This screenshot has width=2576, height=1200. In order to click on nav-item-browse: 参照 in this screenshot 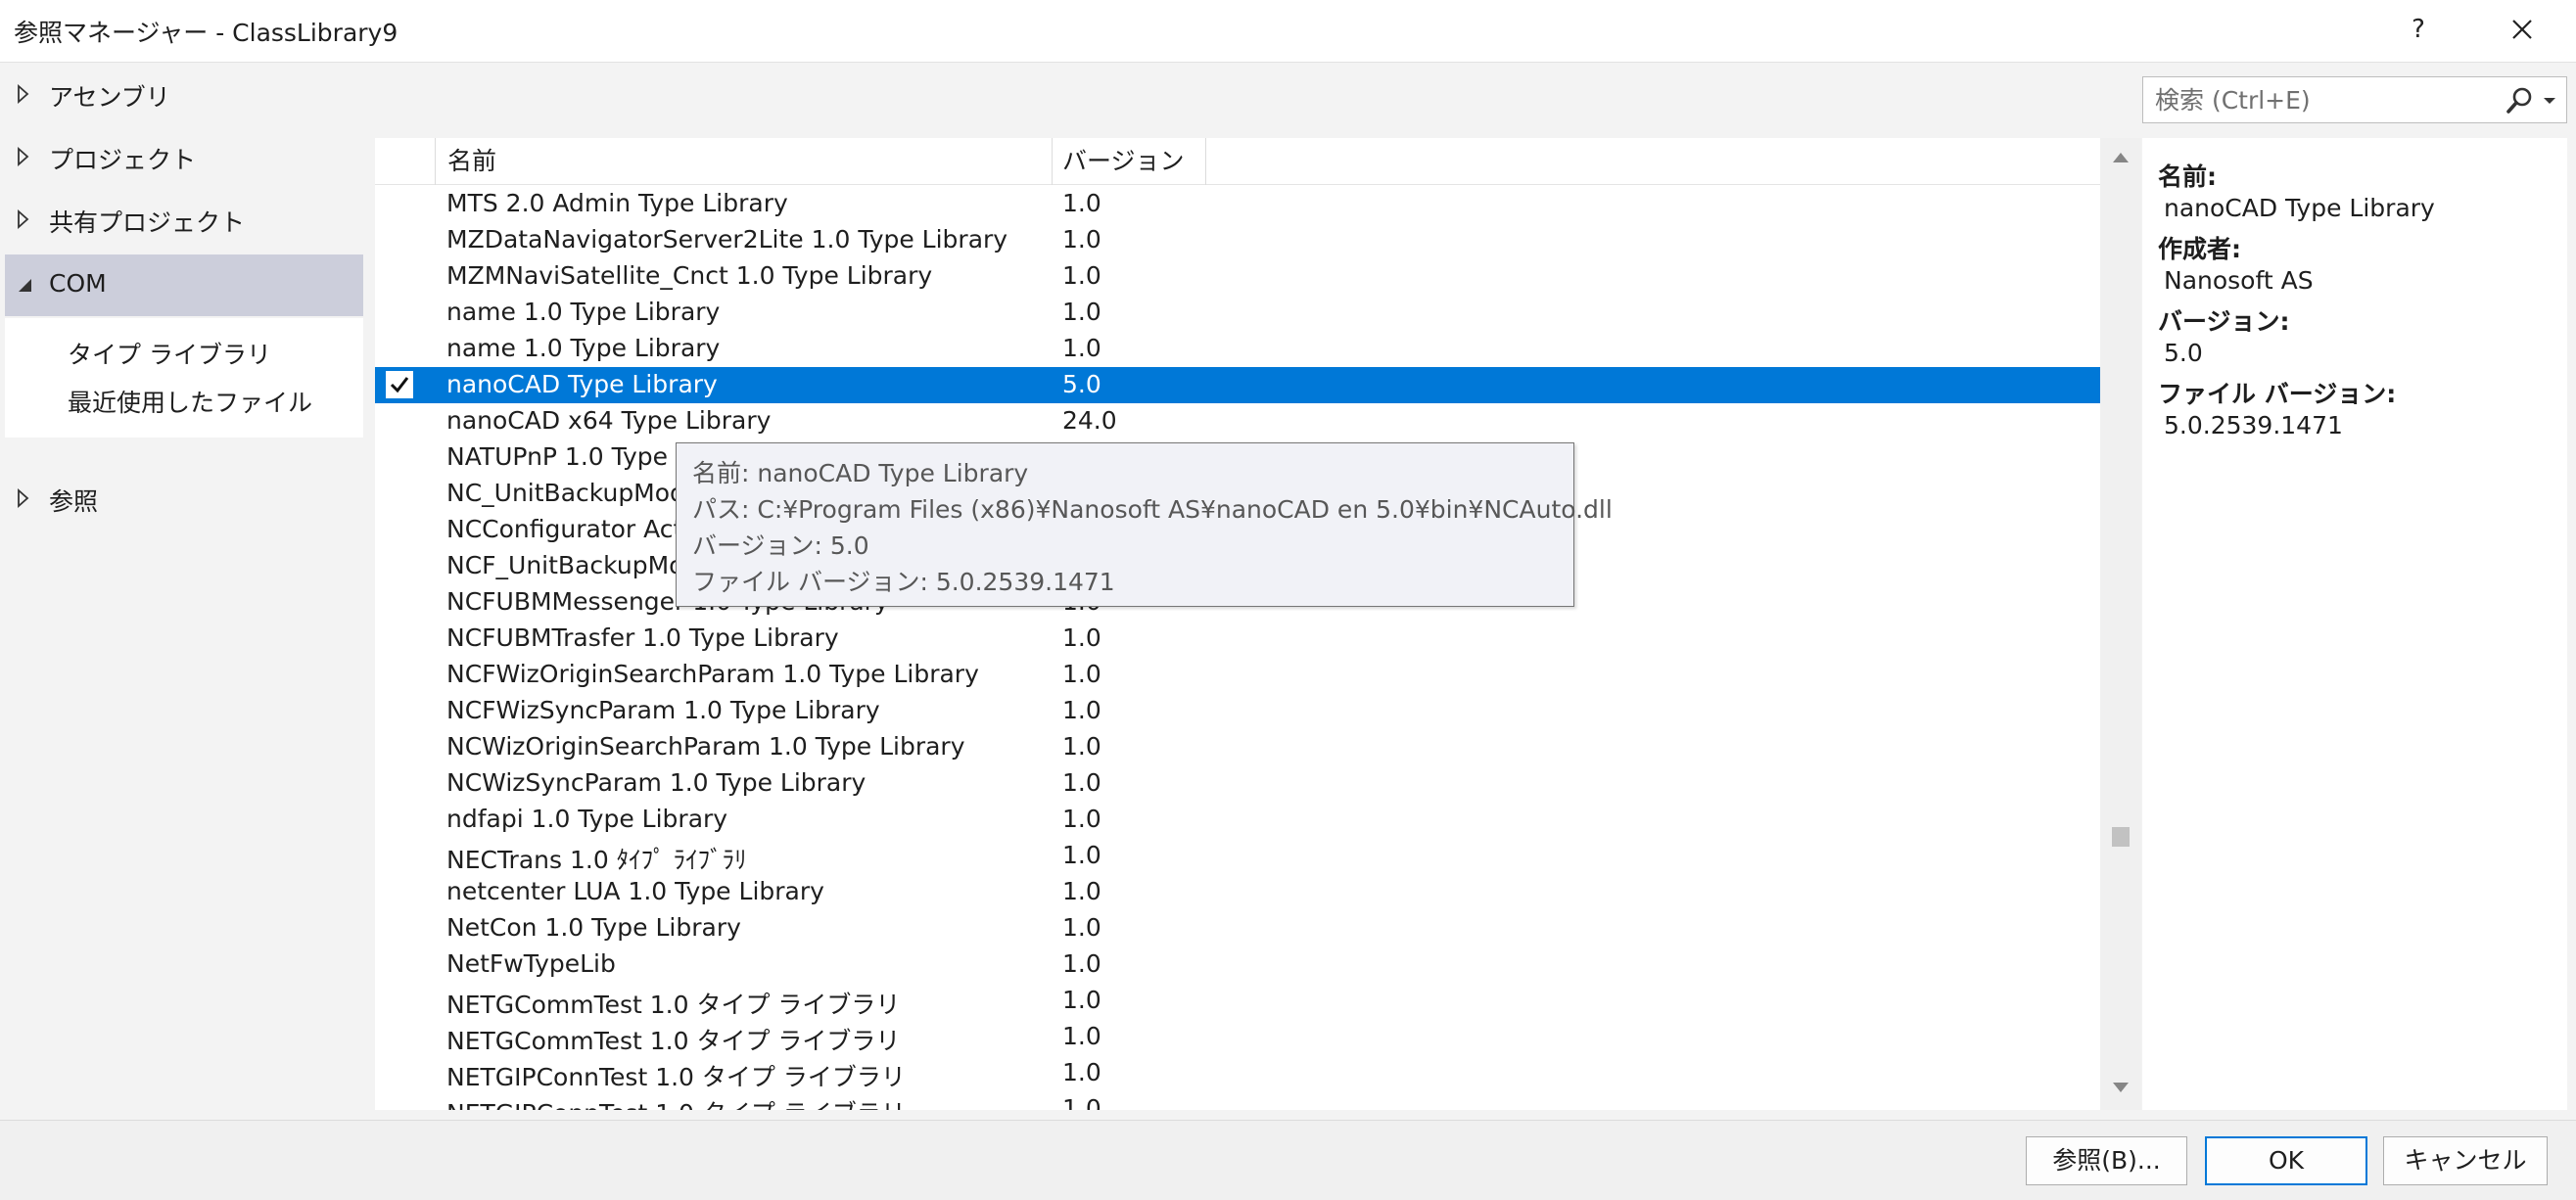, I will do `click(182, 498)`.